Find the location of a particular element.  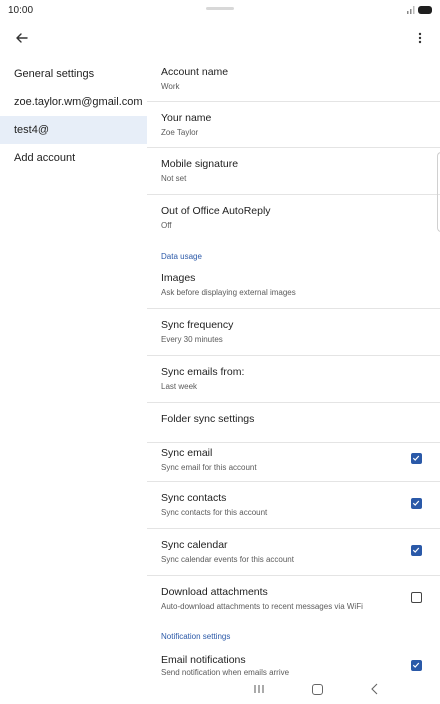

recent-apps-icon is located at coordinates (259, 689).